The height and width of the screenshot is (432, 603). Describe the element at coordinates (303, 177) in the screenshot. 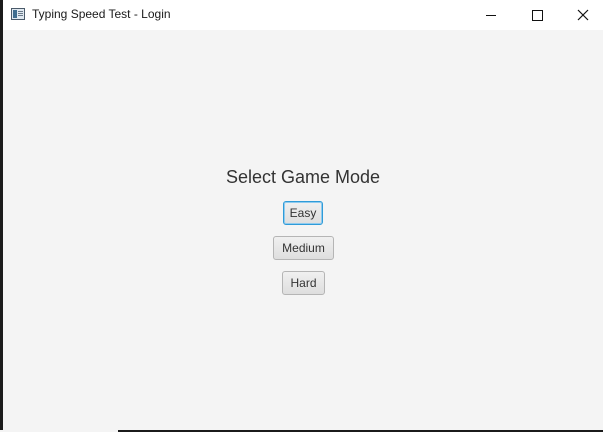

I see `page-title: Select Game Mode` at that location.